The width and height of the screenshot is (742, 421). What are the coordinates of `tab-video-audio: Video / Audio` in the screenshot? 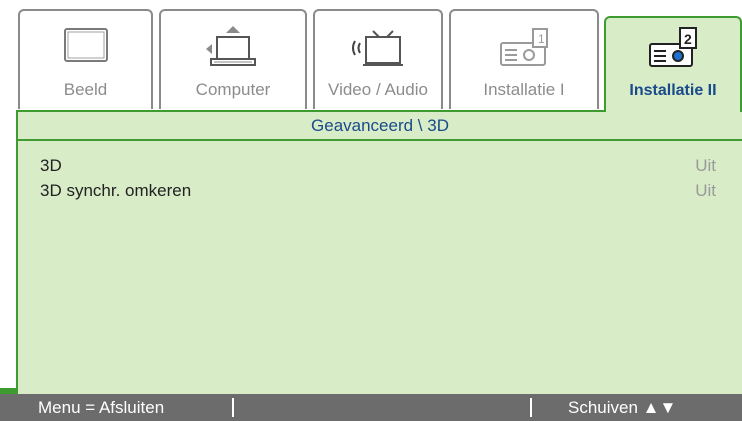 It's located at (378, 59).